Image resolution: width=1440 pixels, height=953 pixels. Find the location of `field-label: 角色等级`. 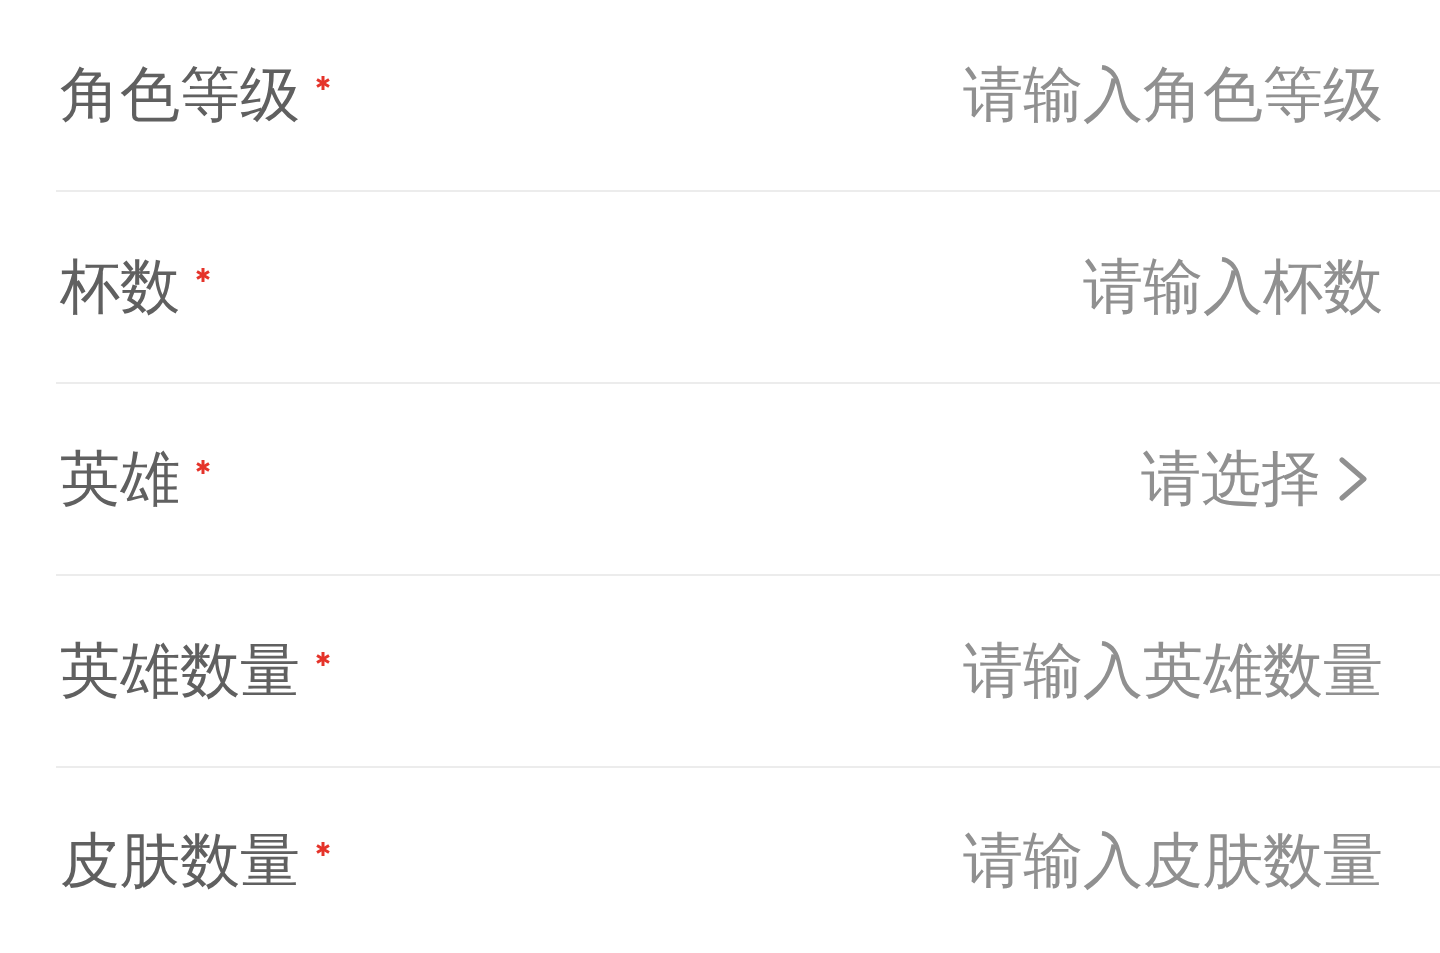

field-label: 角色等级 is located at coordinates (180, 95).